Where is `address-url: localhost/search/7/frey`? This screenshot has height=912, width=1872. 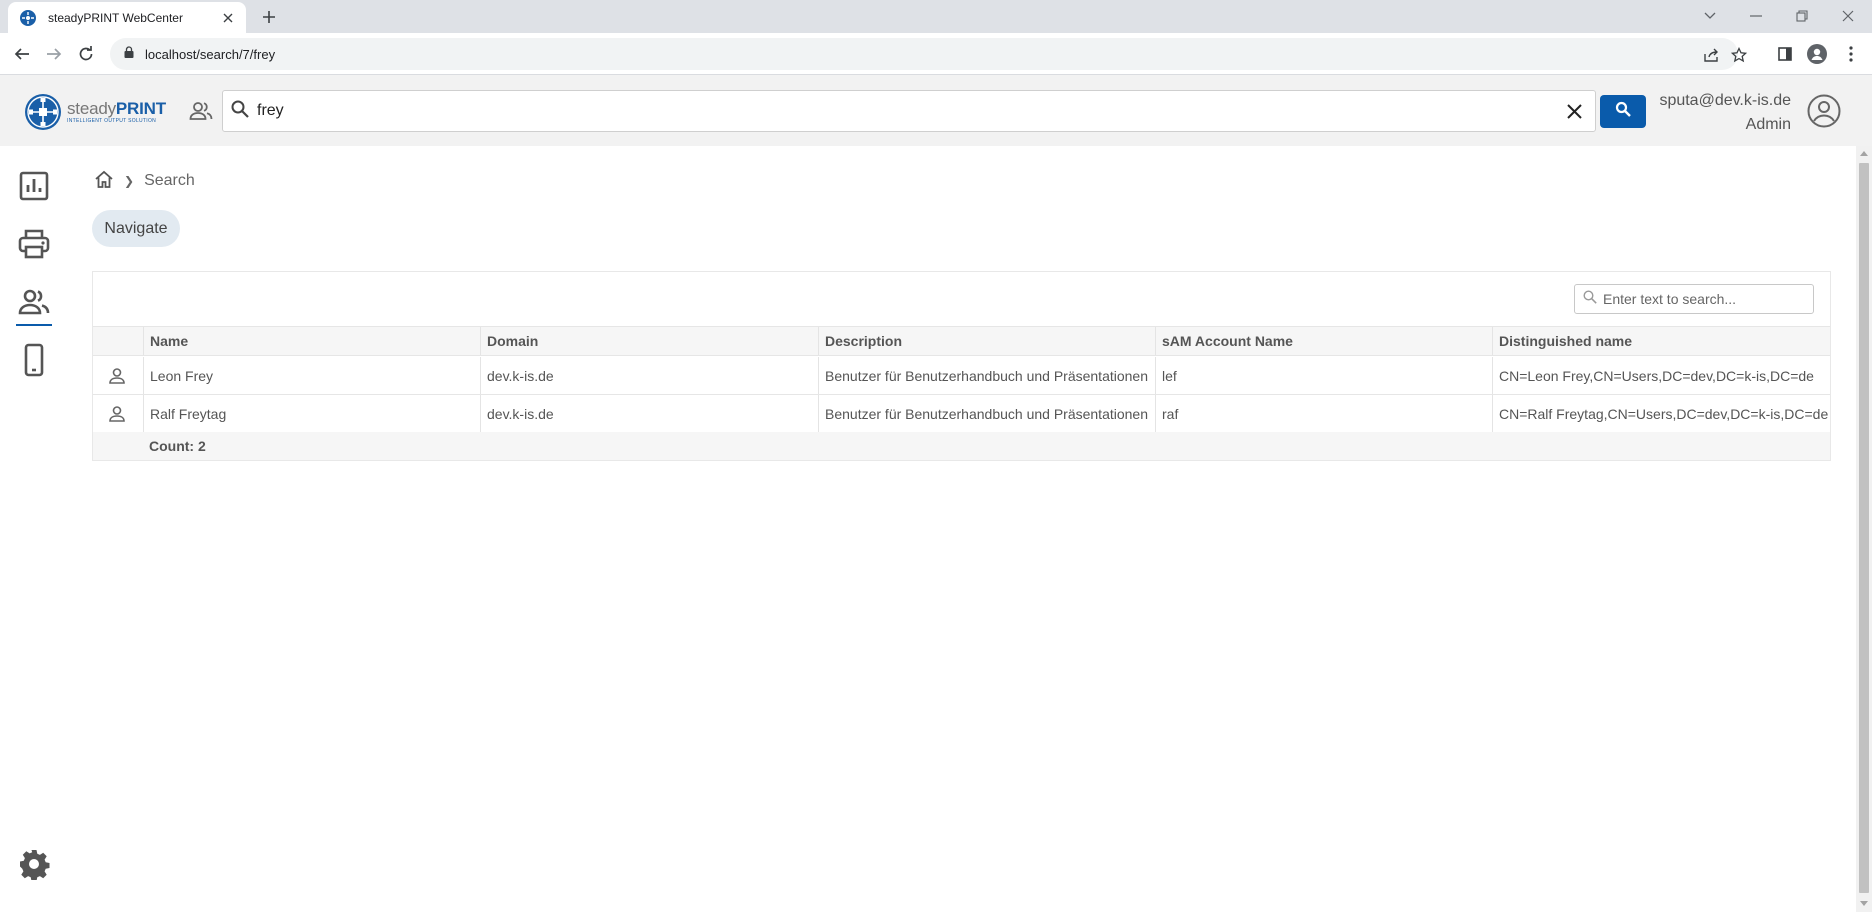 address-url: localhost/search/7/frey is located at coordinates (210, 54).